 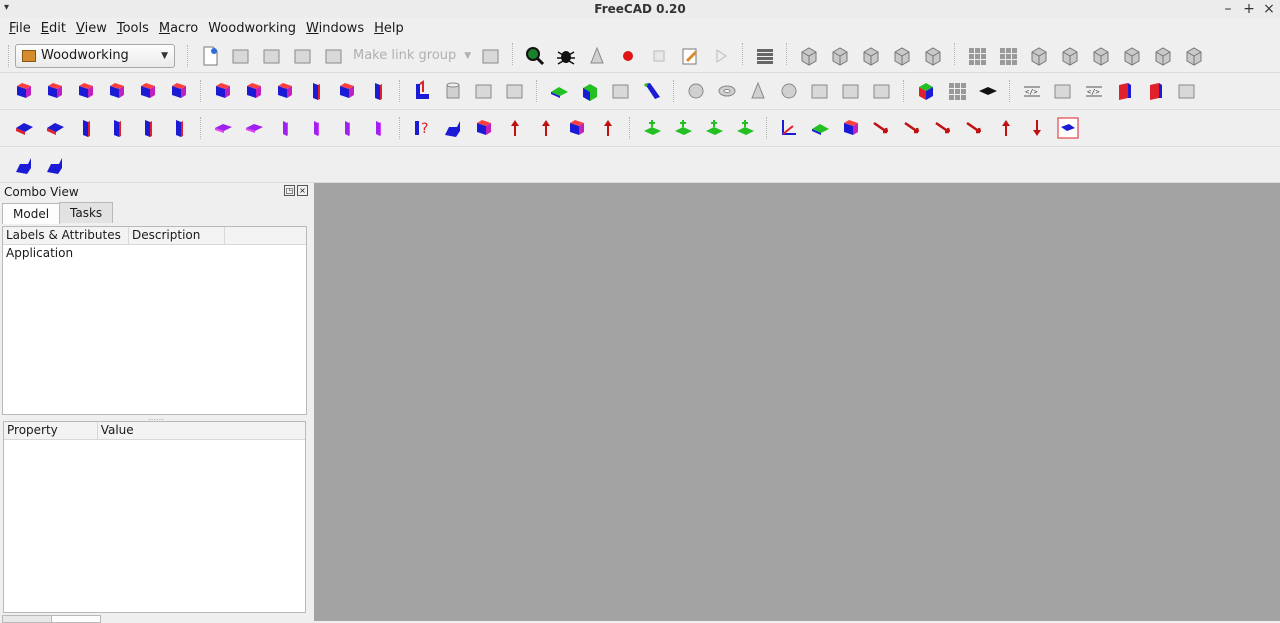 What do you see at coordinates (177, 235) in the screenshot?
I see `column-description: Description` at bounding box center [177, 235].